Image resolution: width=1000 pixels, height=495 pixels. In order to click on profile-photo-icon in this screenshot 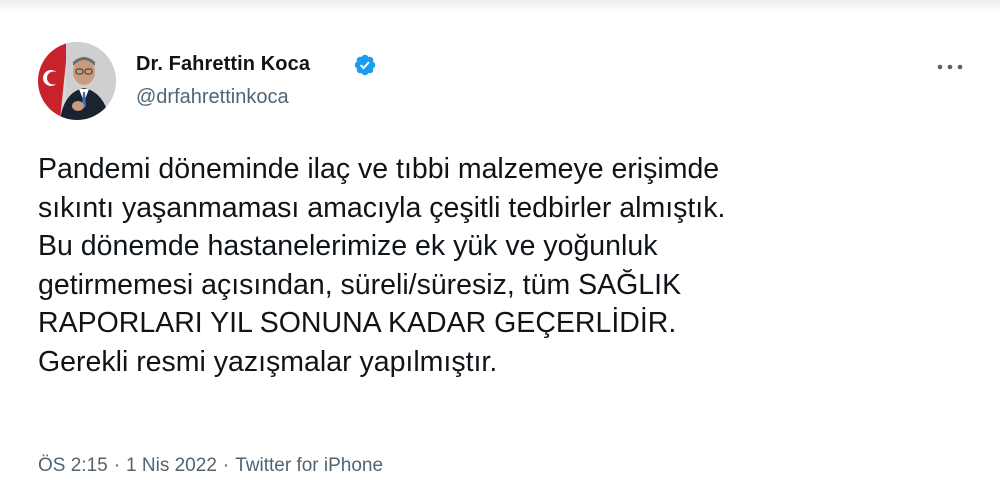, I will do `click(77, 81)`.